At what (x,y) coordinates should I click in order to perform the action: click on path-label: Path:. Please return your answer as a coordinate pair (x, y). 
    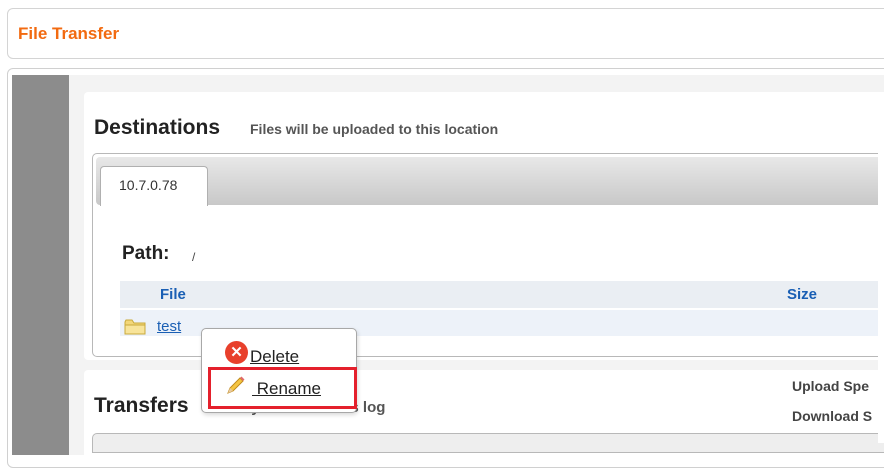
    Looking at the image, I should click on (146, 253).